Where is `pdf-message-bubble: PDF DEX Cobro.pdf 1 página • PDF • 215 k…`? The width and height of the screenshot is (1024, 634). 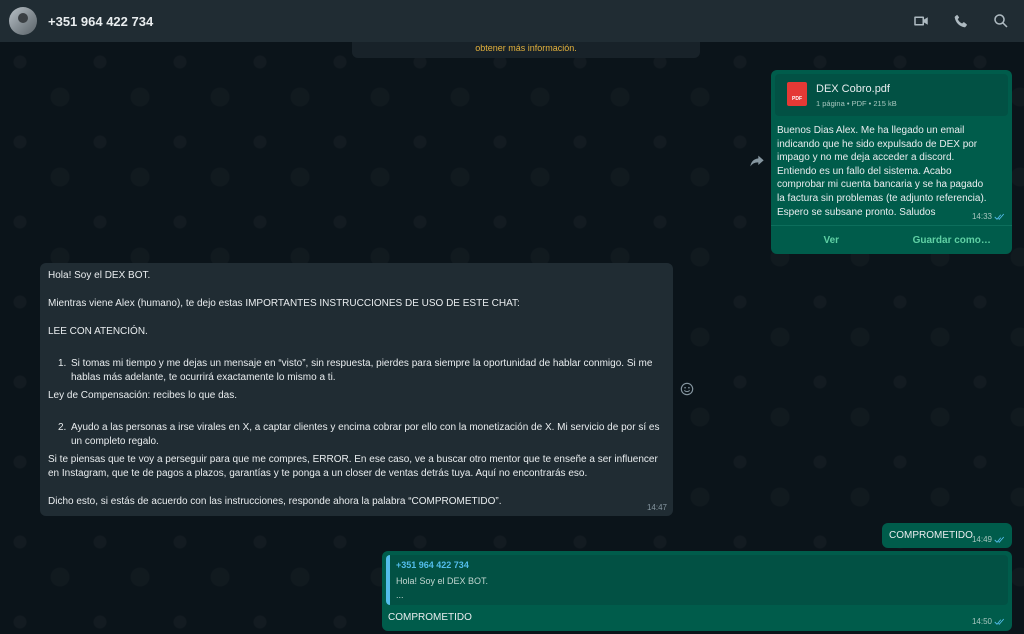 pdf-message-bubble: PDF DEX Cobro.pdf 1 página • PDF • 215 k… is located at coordinates (891, 162).